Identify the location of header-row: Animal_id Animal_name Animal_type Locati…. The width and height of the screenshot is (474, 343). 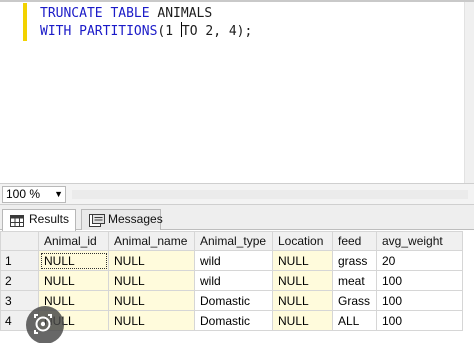
(231, 241).